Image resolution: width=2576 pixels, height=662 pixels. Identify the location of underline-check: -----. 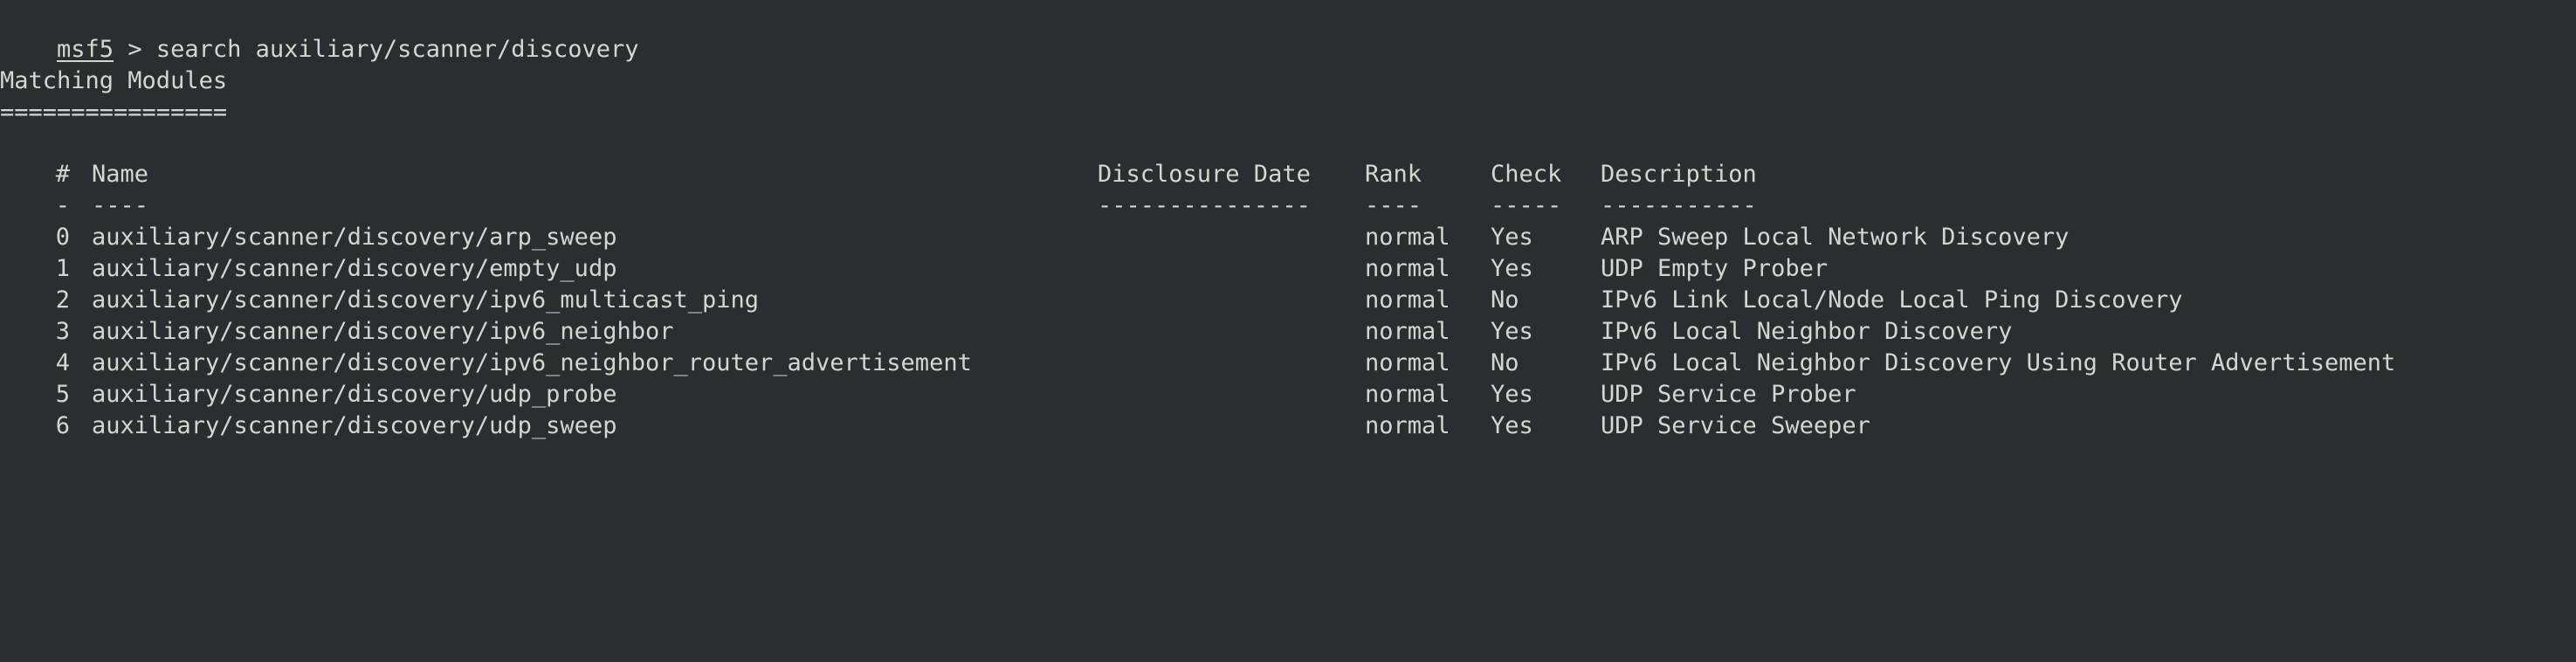
(1526, 205).